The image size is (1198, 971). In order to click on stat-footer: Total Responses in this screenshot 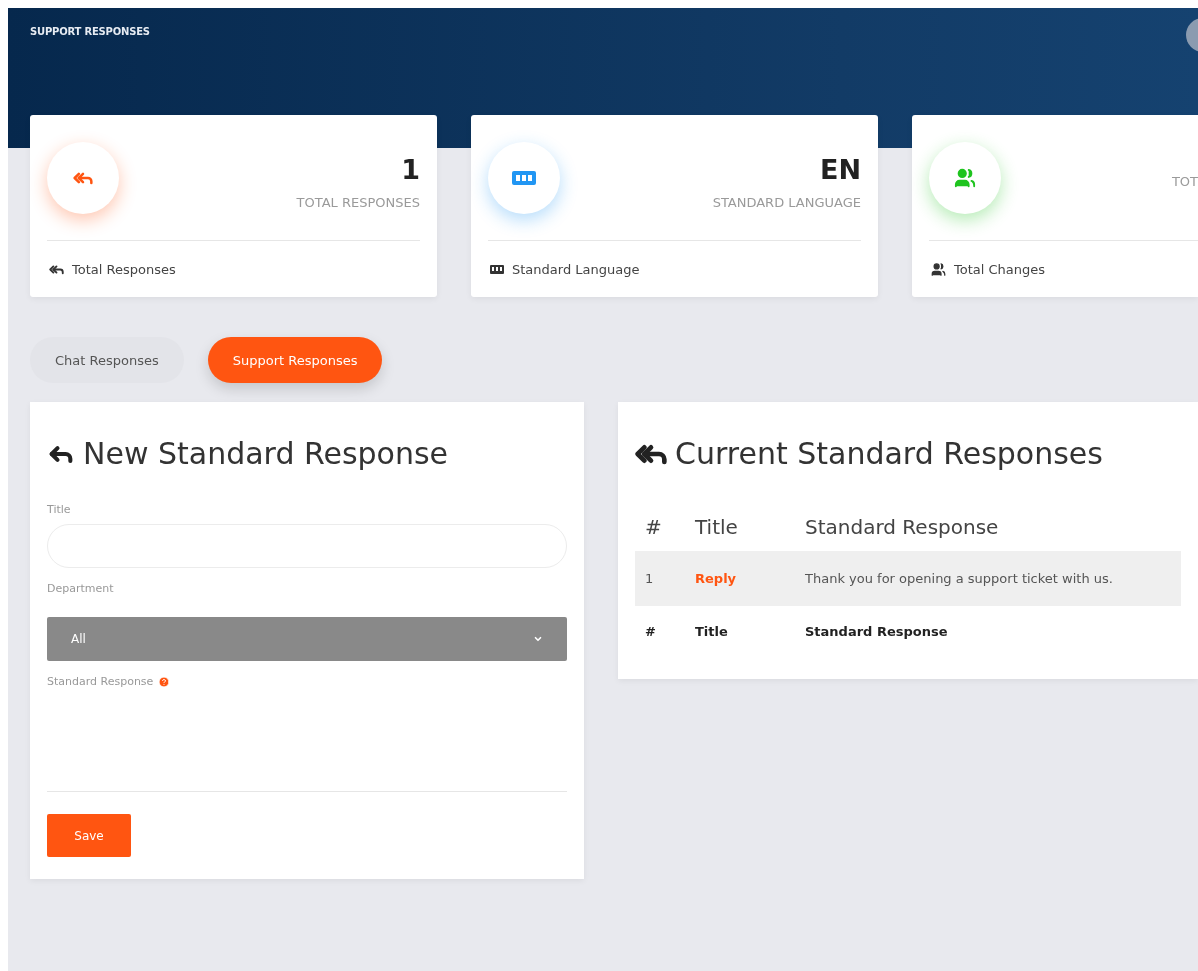, I will do `click(124, 269)`.